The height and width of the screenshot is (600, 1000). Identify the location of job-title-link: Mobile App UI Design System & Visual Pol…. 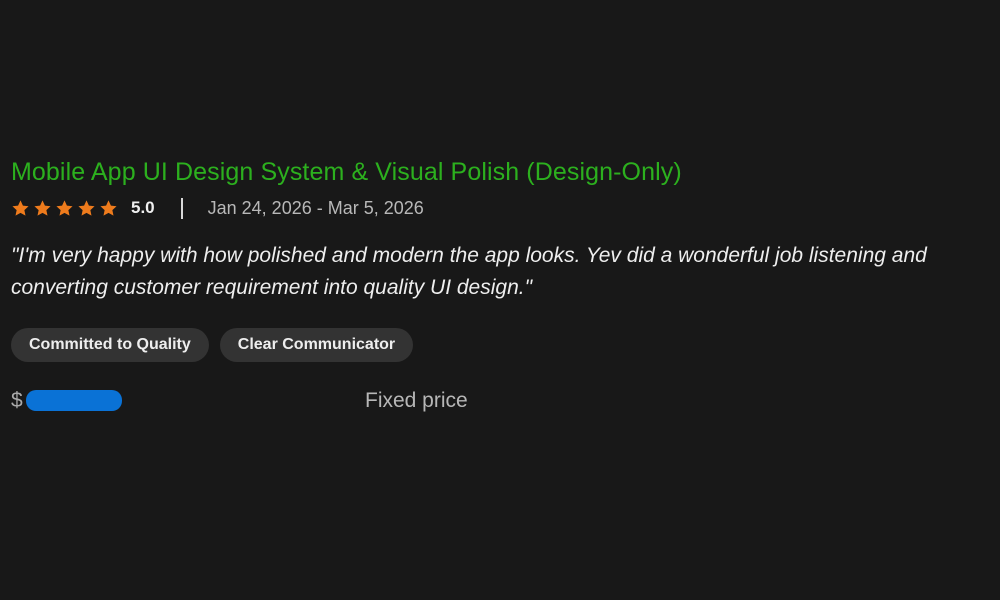
(503, 172).